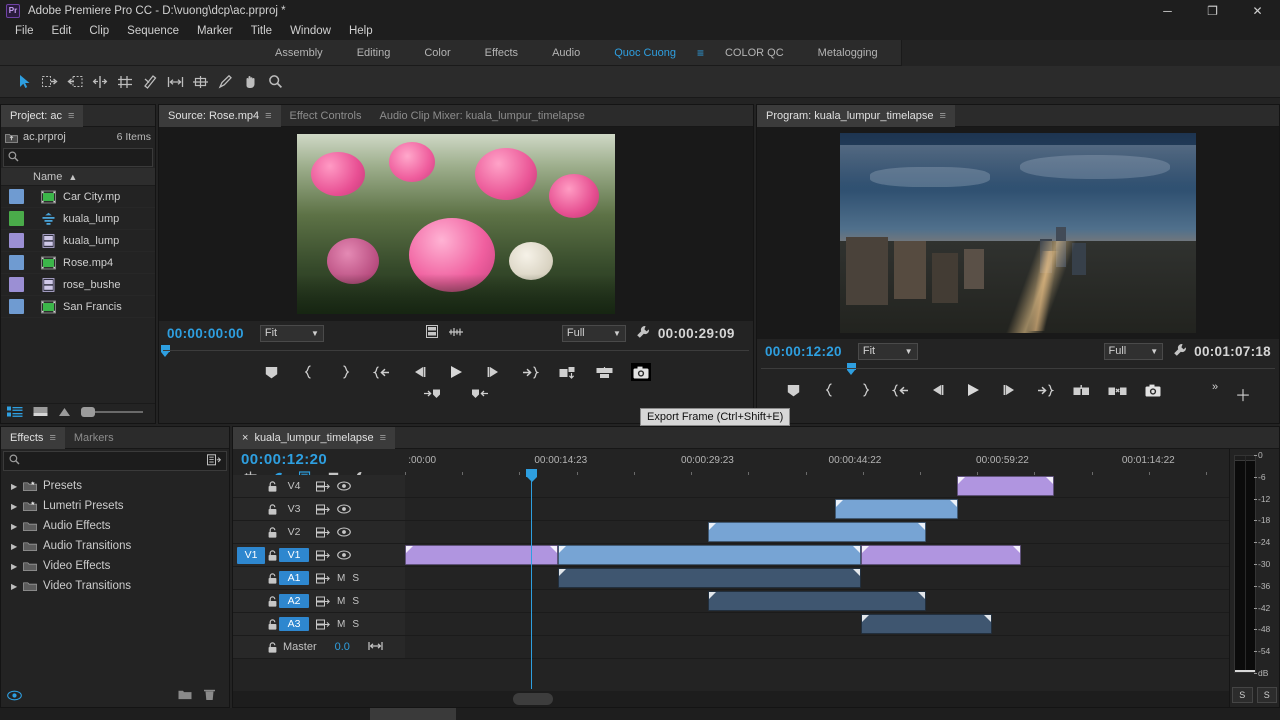  Describe the element at coordinates (887, 351) in the screenshot. I see `program-fit-select: Fit ▼` at that location.